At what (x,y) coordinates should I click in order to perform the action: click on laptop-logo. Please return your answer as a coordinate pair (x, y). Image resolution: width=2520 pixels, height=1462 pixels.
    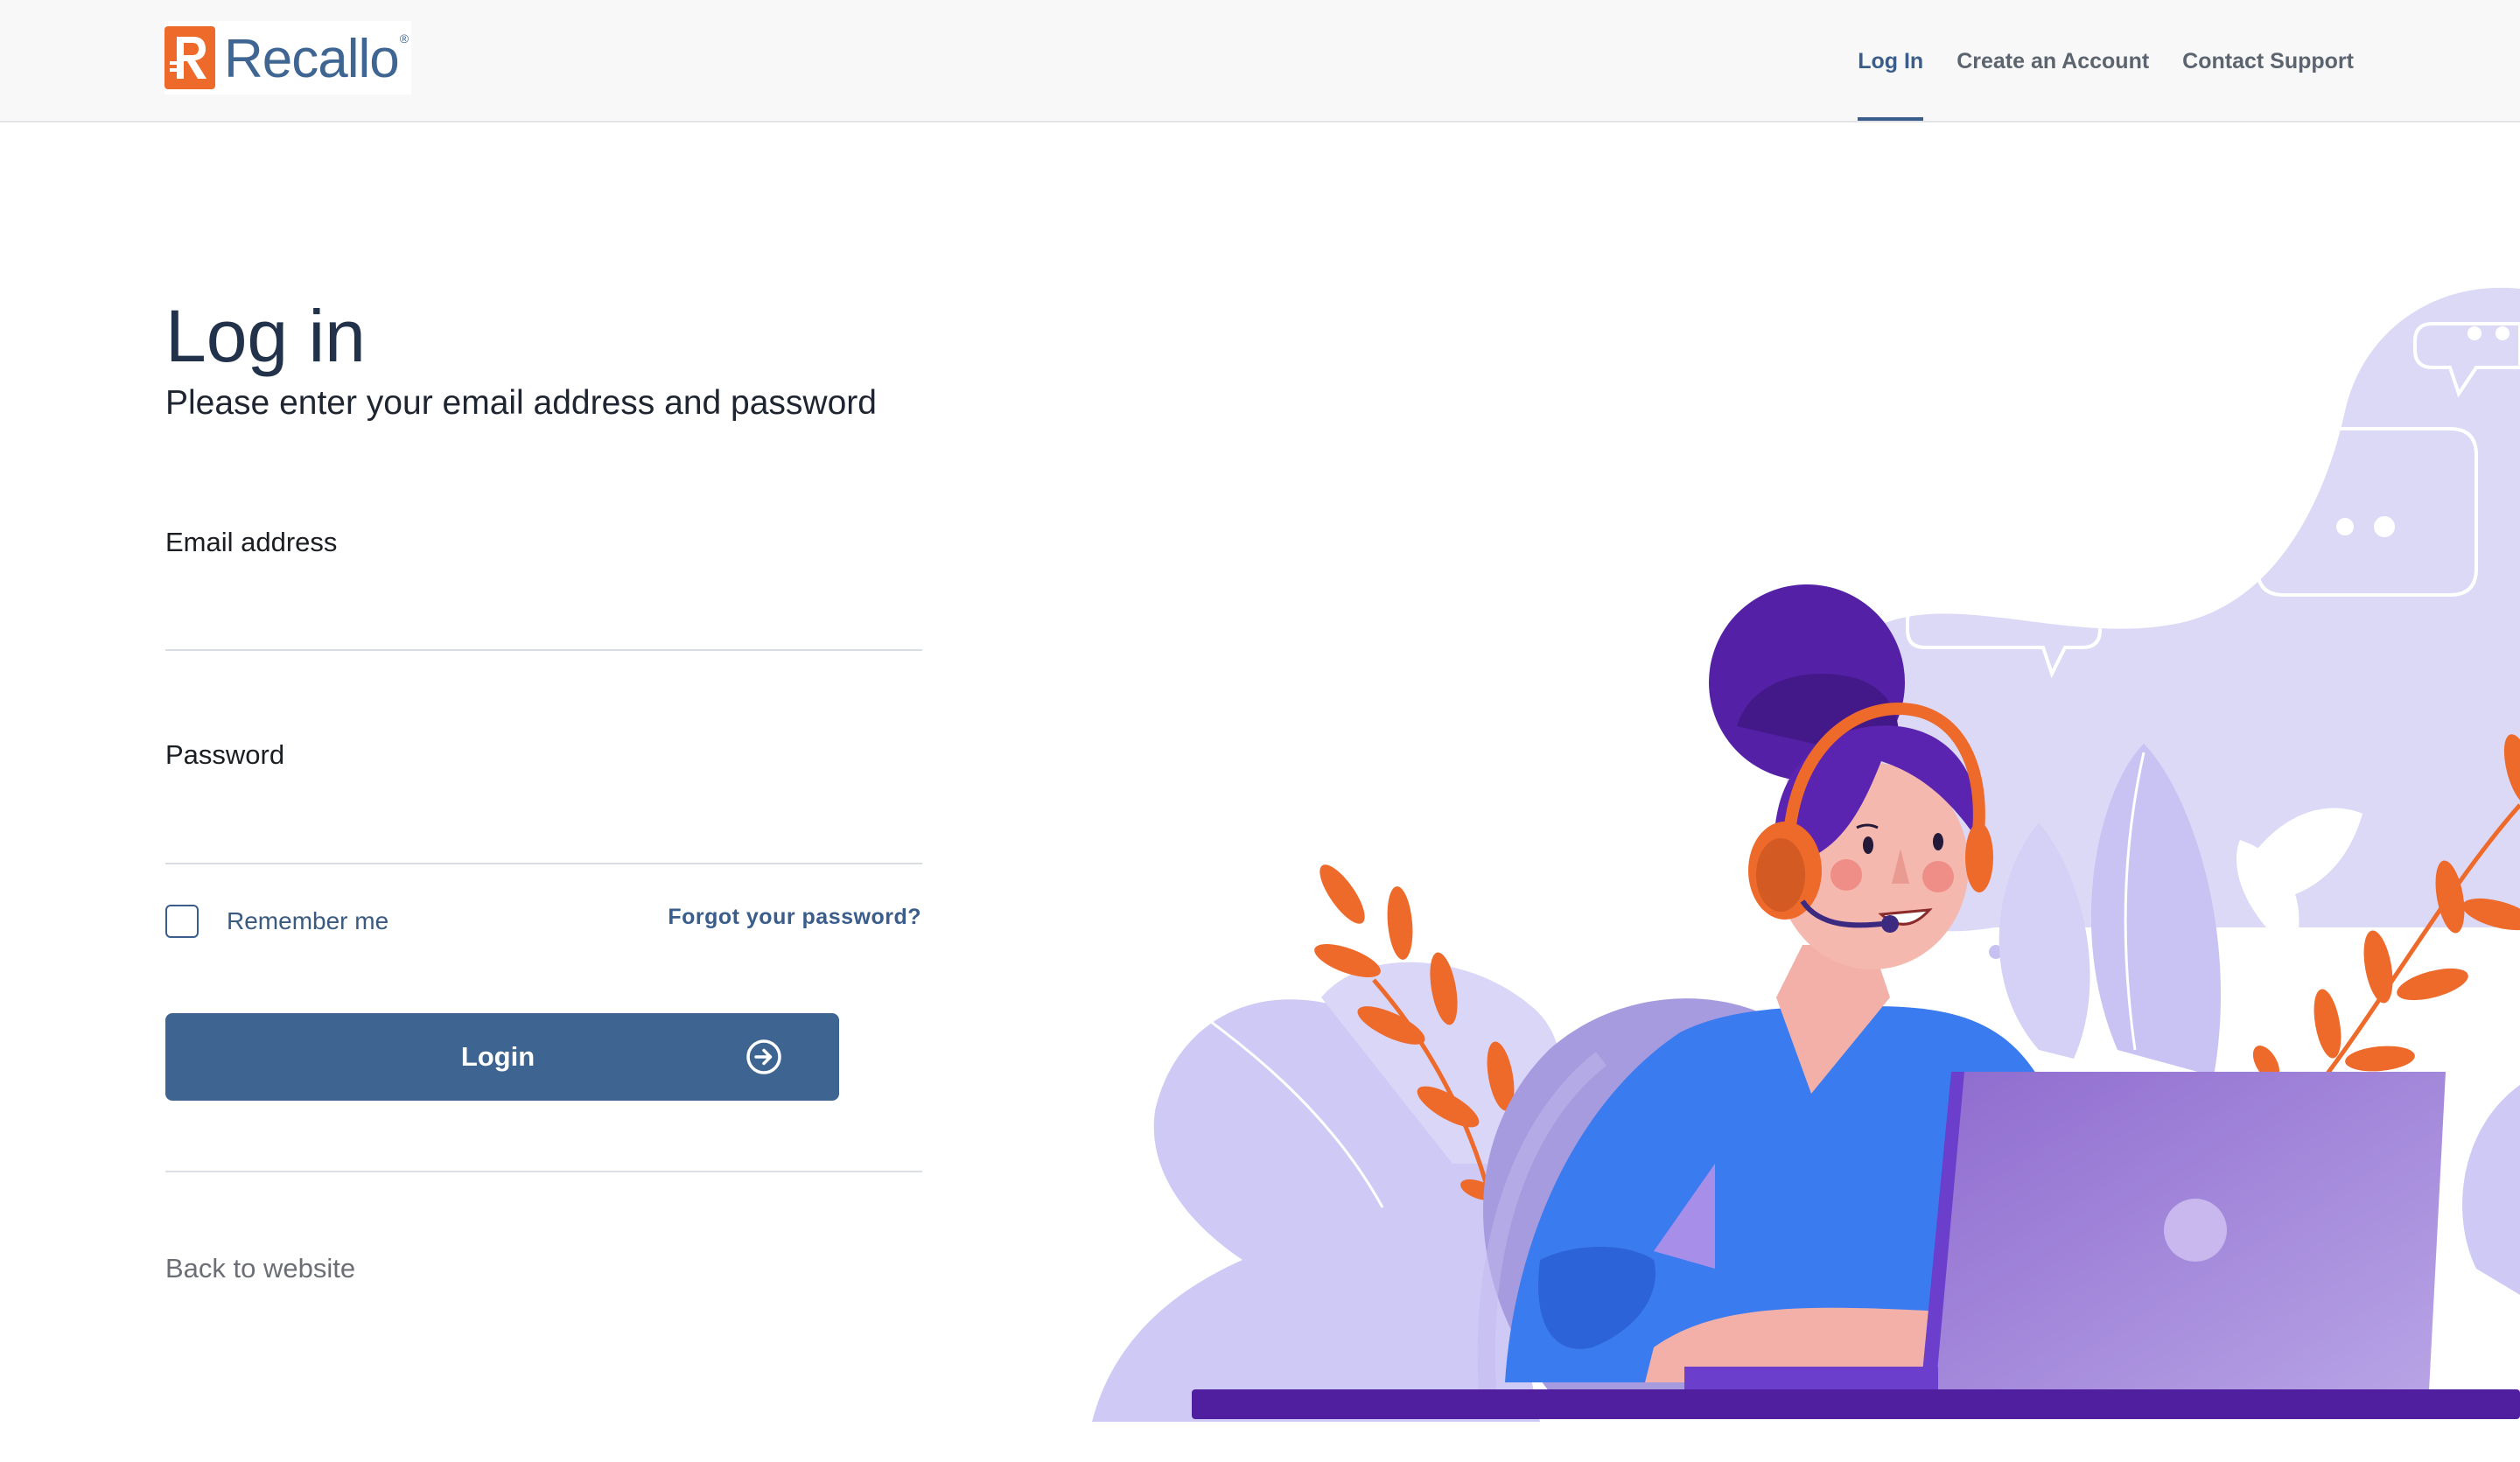
    Looking at the image, I should click on (2195, 1230).